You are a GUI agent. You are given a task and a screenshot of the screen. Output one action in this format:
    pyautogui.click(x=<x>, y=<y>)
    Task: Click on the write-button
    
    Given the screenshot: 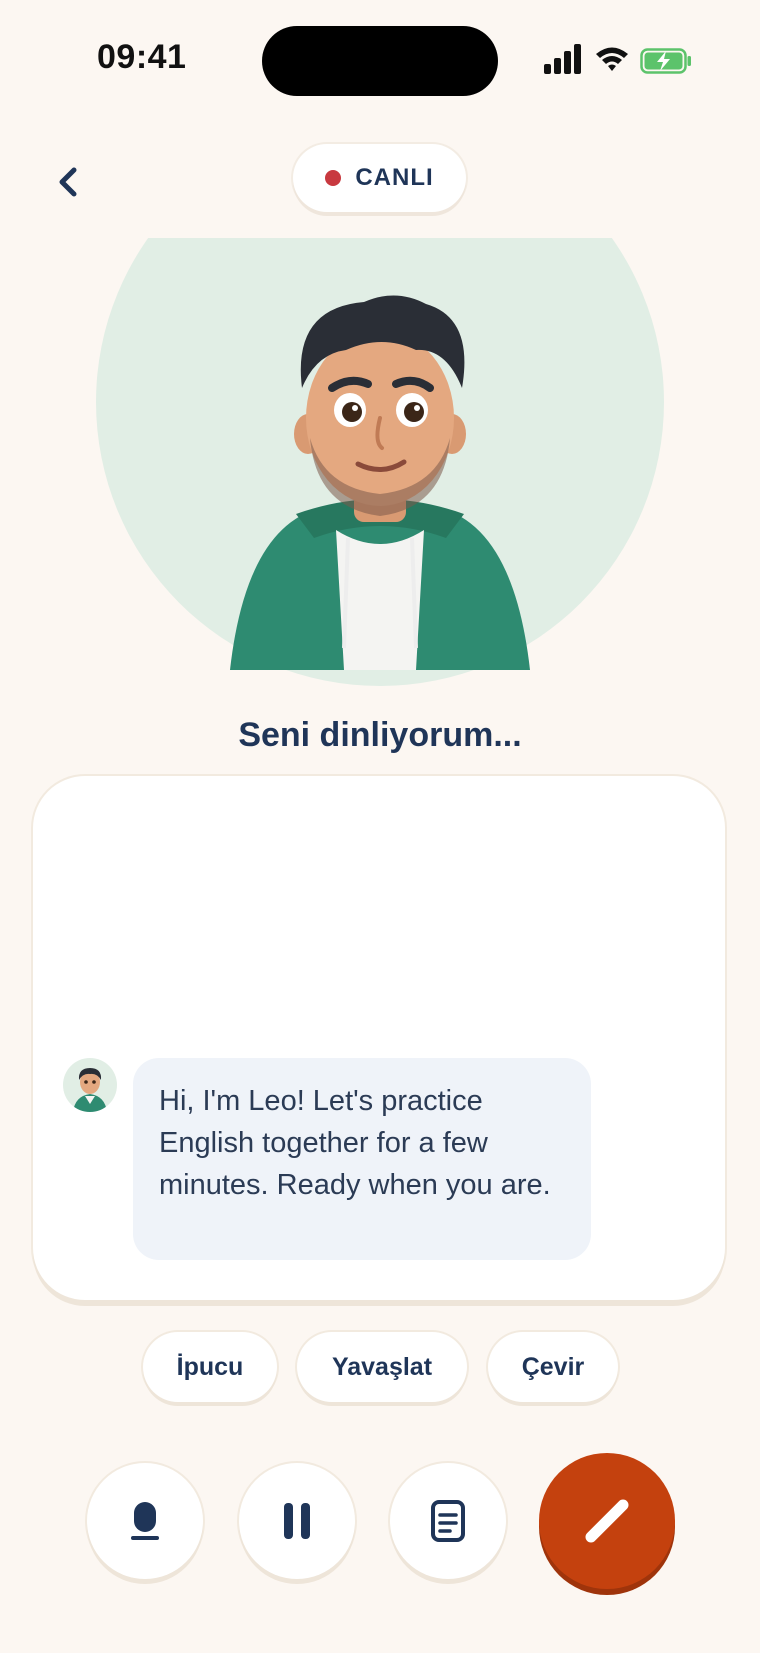 What is the action you would take?
    pyautogui.click(x=607, y=1521)
    